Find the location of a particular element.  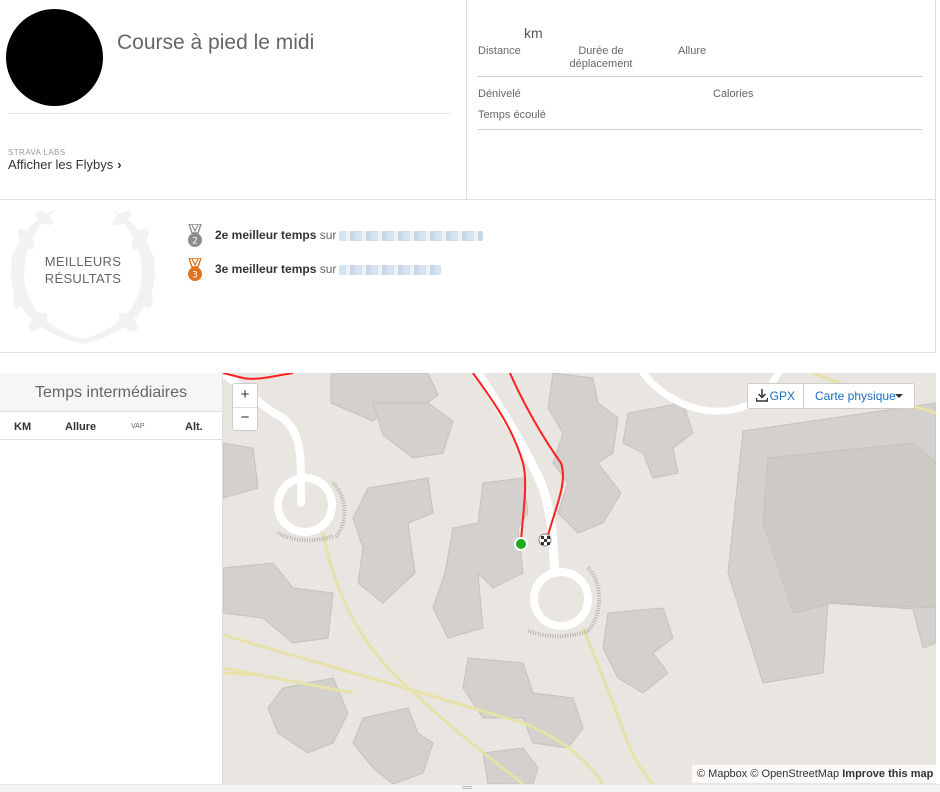

column-pace: Allure is located at coordinates (81, 427).